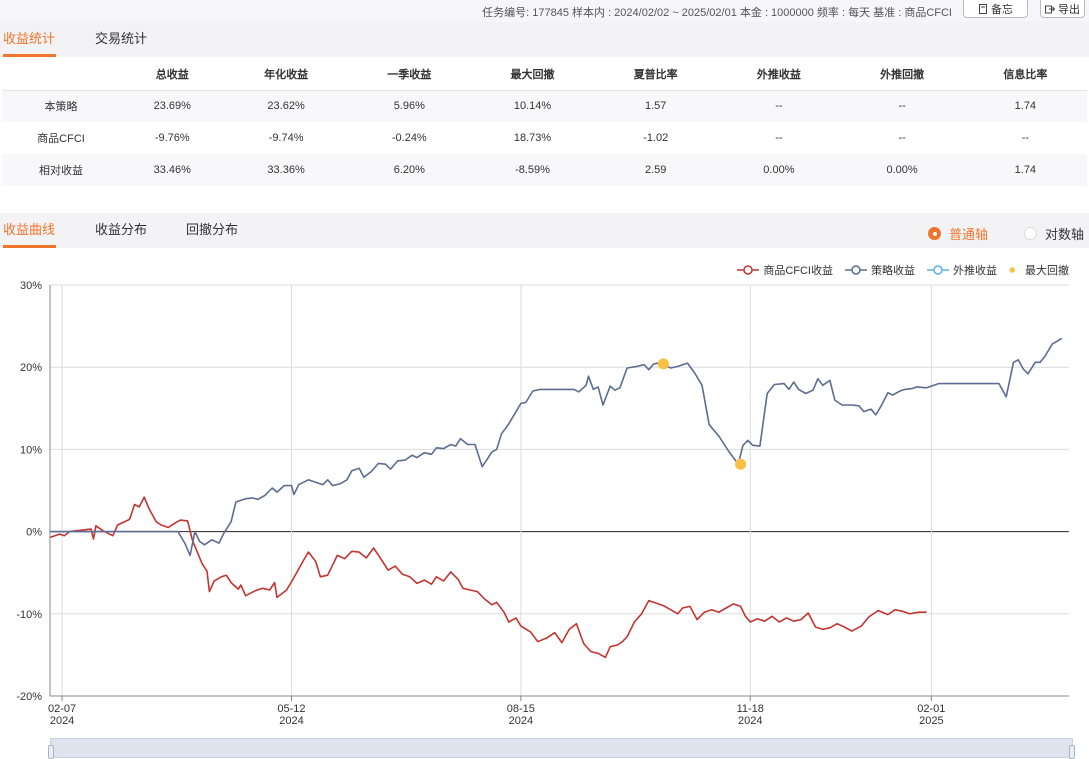  Describe the element at coordinates (1072, 752) in the screenshot. I see `navigator-right-handle` at that location.